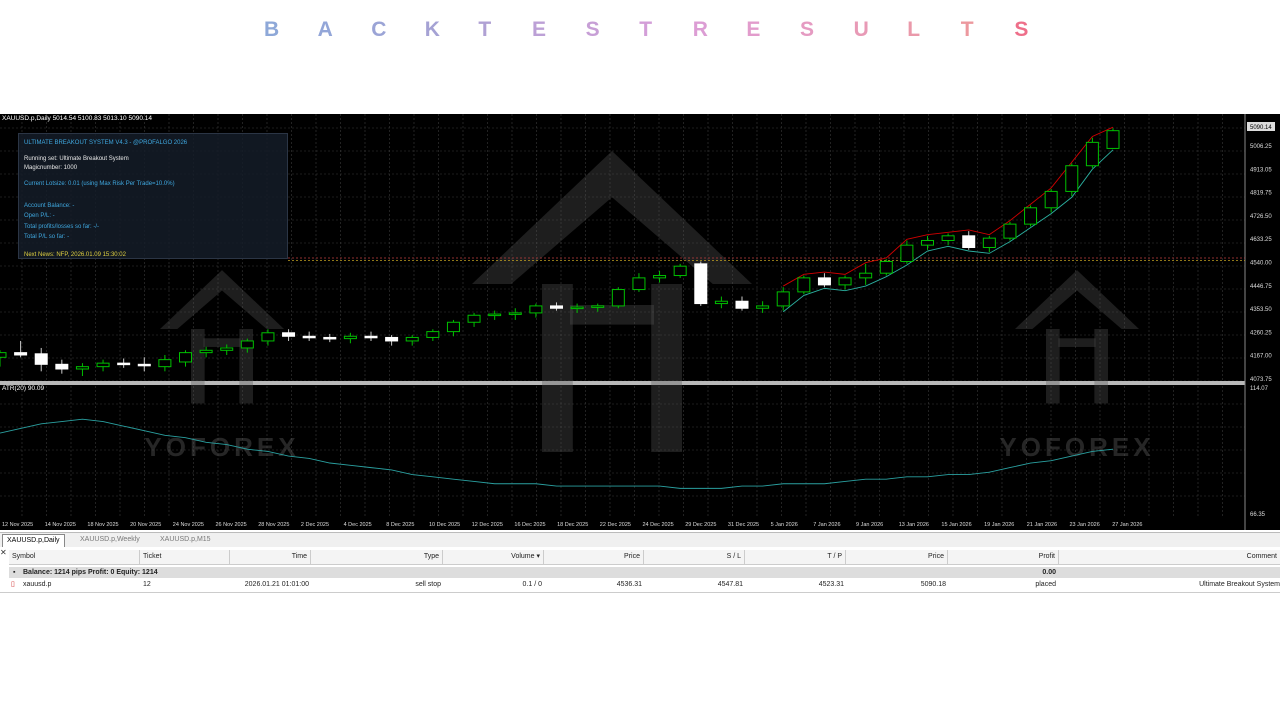  I want to click on price-axis-label: 4633.25, so click(1261, 240).